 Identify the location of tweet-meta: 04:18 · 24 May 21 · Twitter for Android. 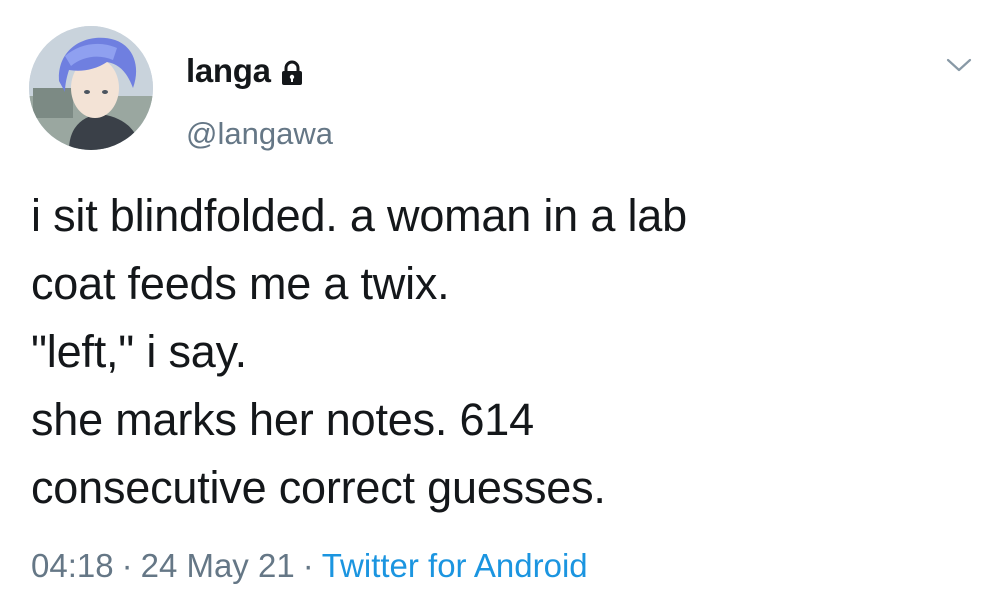
(309, 566).